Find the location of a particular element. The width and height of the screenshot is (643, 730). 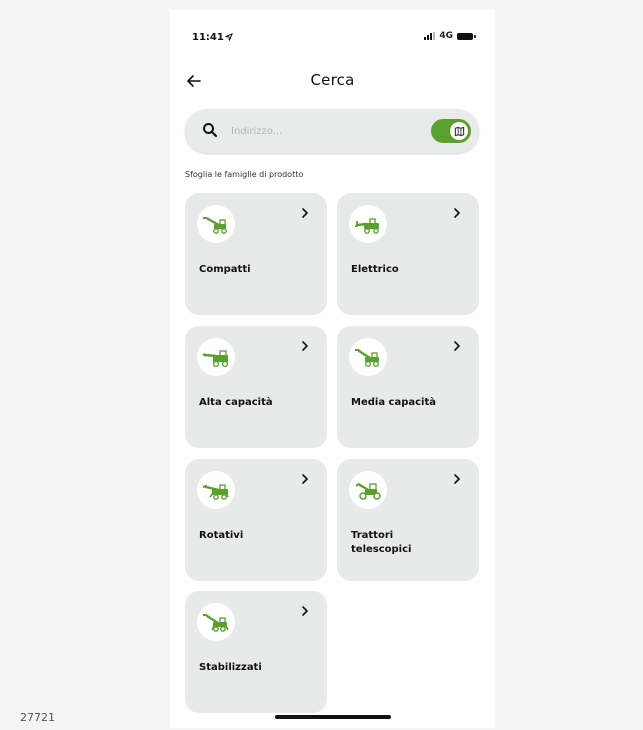

search-bar is located at coordinates (332, 131).